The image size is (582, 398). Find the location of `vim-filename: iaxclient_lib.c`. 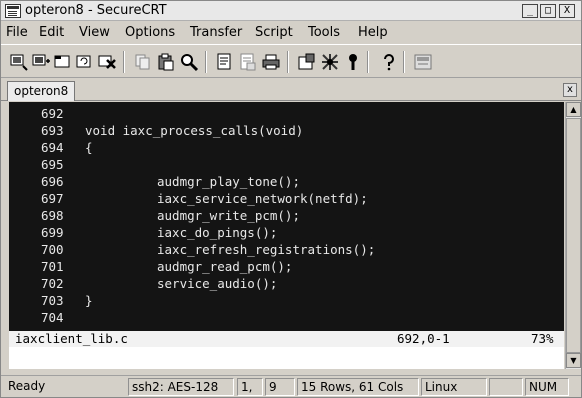

vim-filename: iaxclient_lib.c is located at coordinates (71, 338).